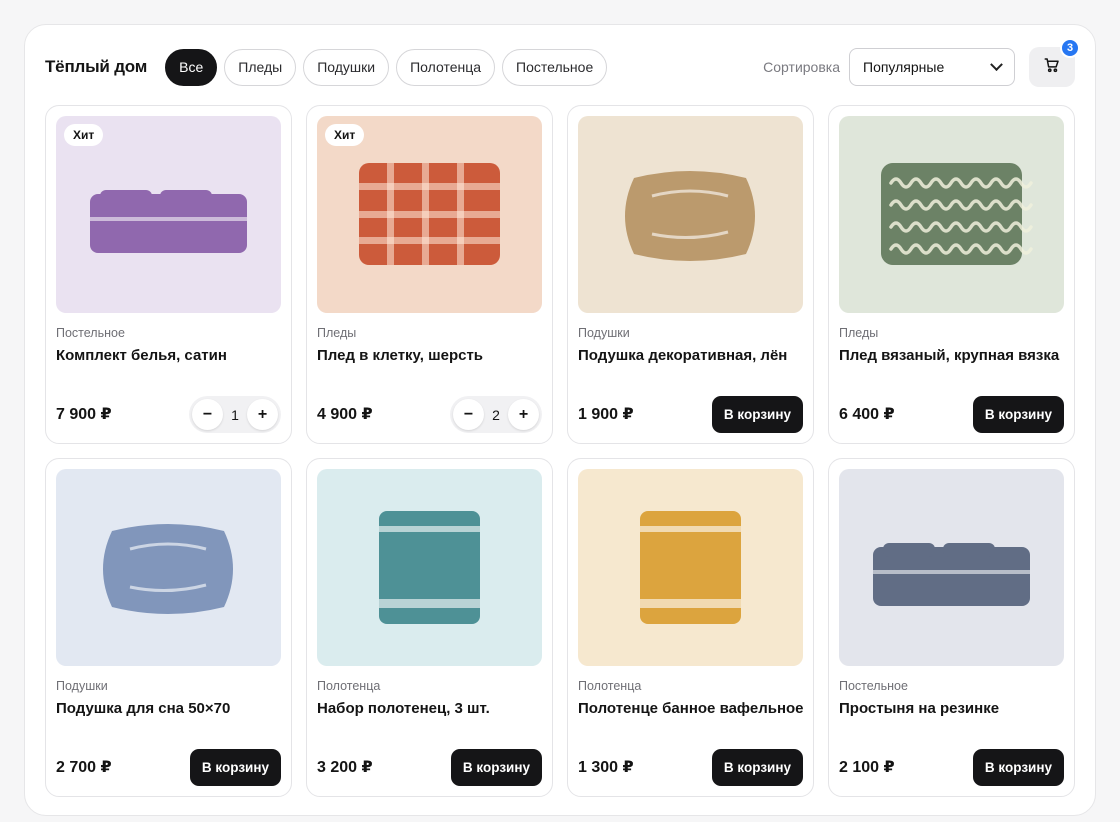 The image size is (1120, 822). What do you see at coordinates (953, 708) in the screenshot?
I see `product-title: Простыня на резинке` at bounding box center [953, 708].